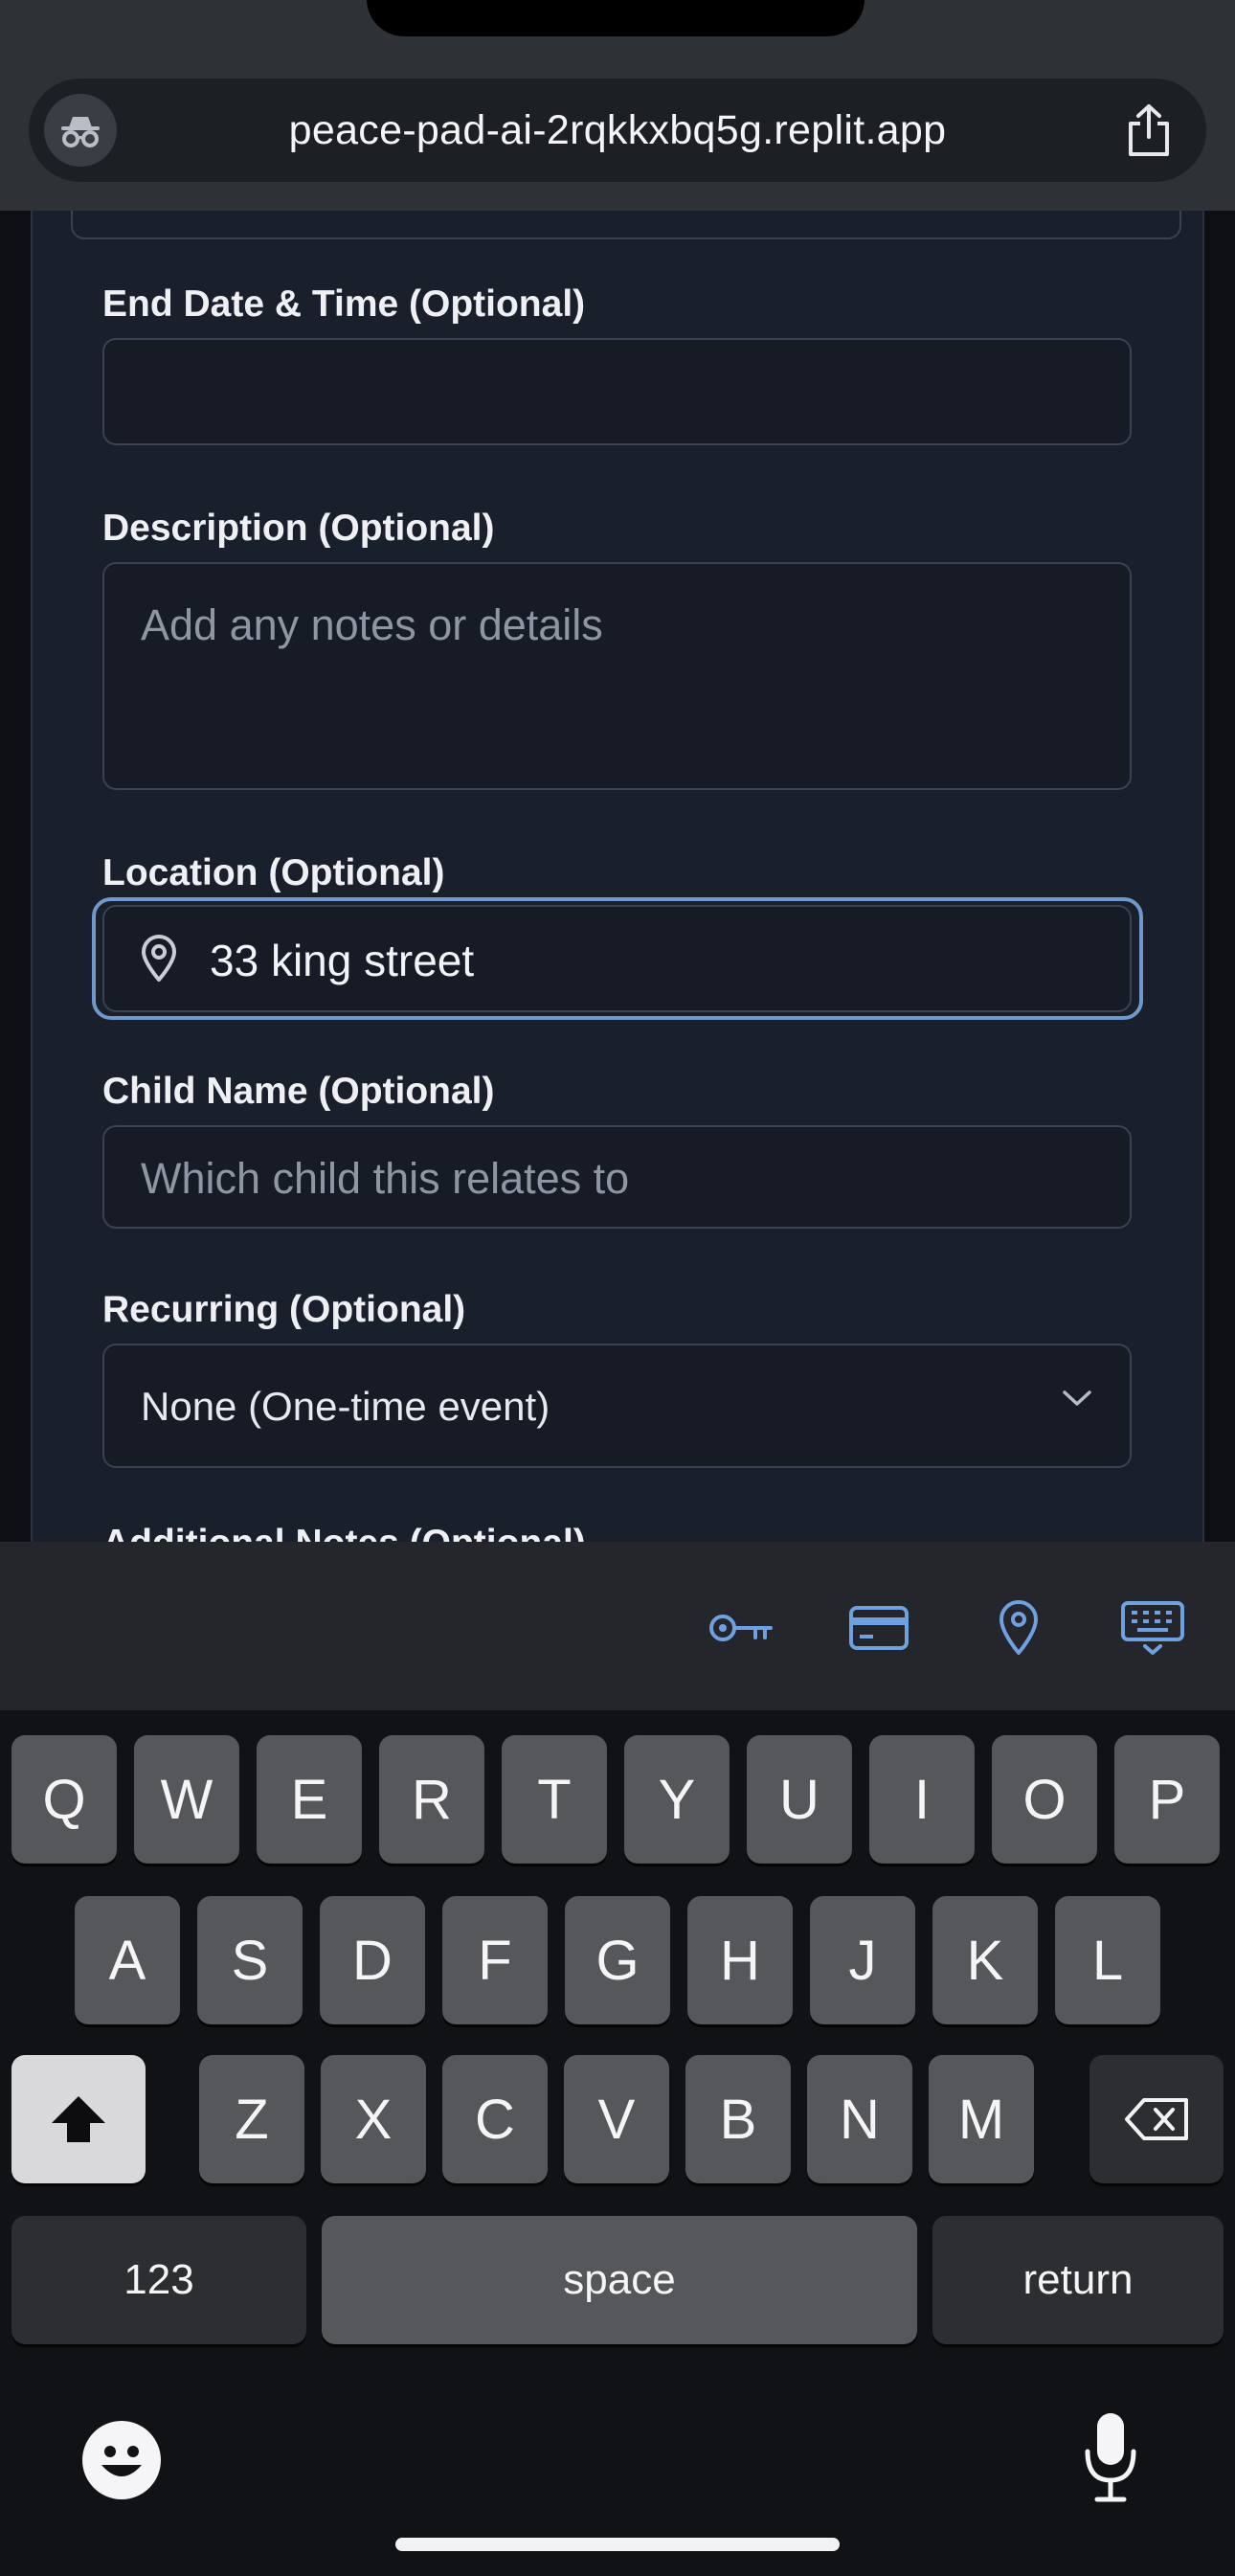 This screenshot has height=2576, width=1235. I want to click on status-bar, so click(617, 24).